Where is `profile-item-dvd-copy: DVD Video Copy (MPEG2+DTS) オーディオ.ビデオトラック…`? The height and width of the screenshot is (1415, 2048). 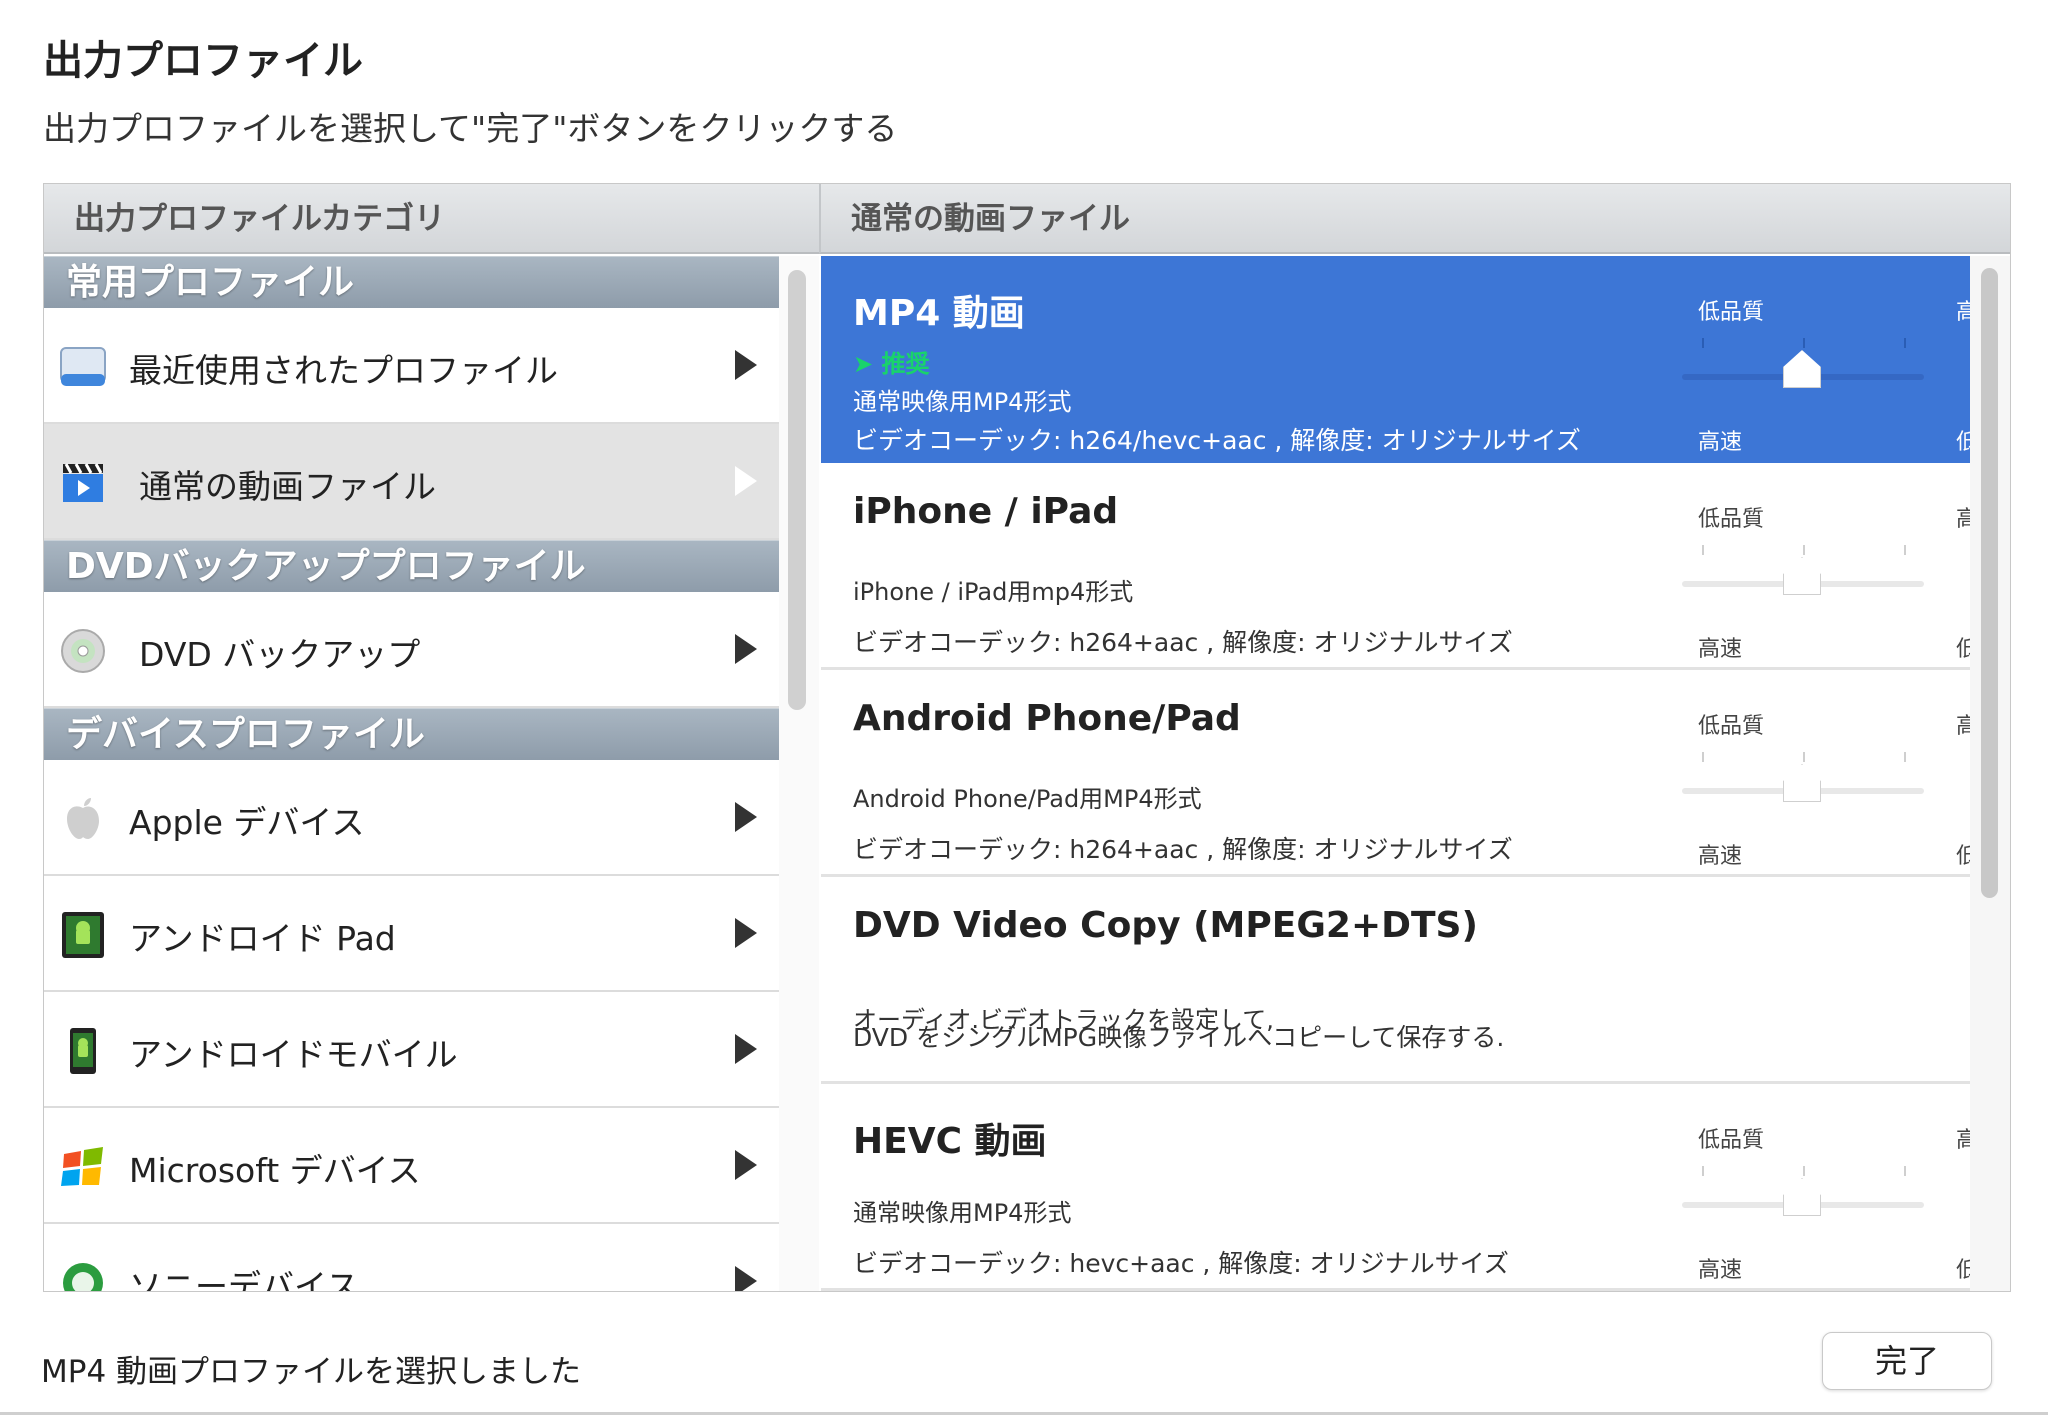 profile-item-dvd-copy: DVD Video Copy (MPEG2+DTS) オーディオ.ビデオトラック… is located at coordinates (1395, 980).